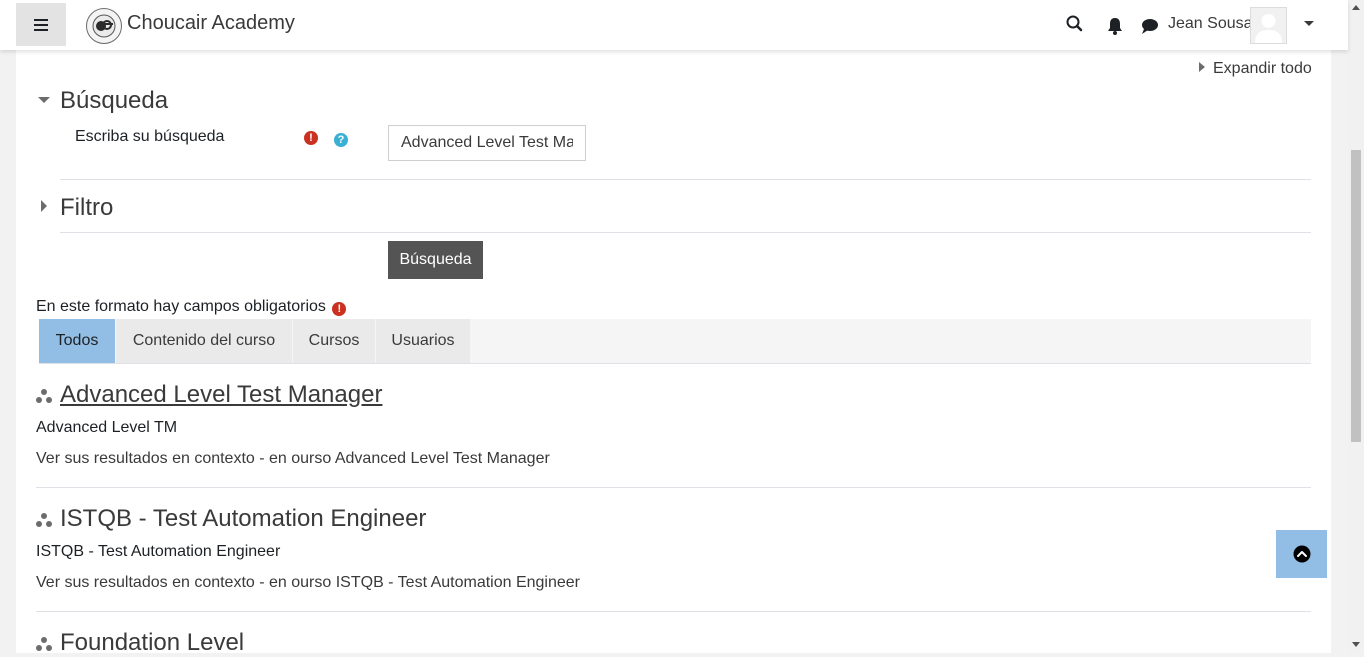 The width and height of the screenshot is (1364, 657). Describe the element at coordinates (487, 143) in the screenshot. I see `search-input` at that location.